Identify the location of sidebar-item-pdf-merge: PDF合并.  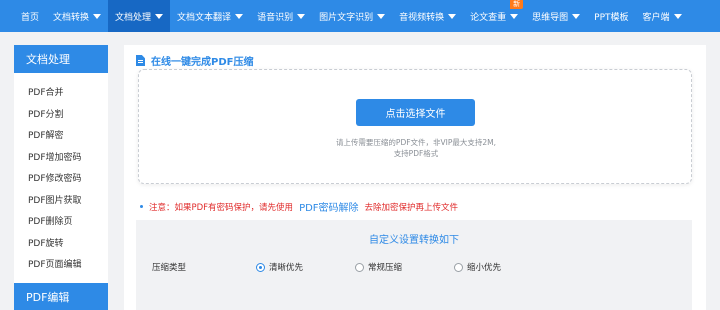
(61, 92).